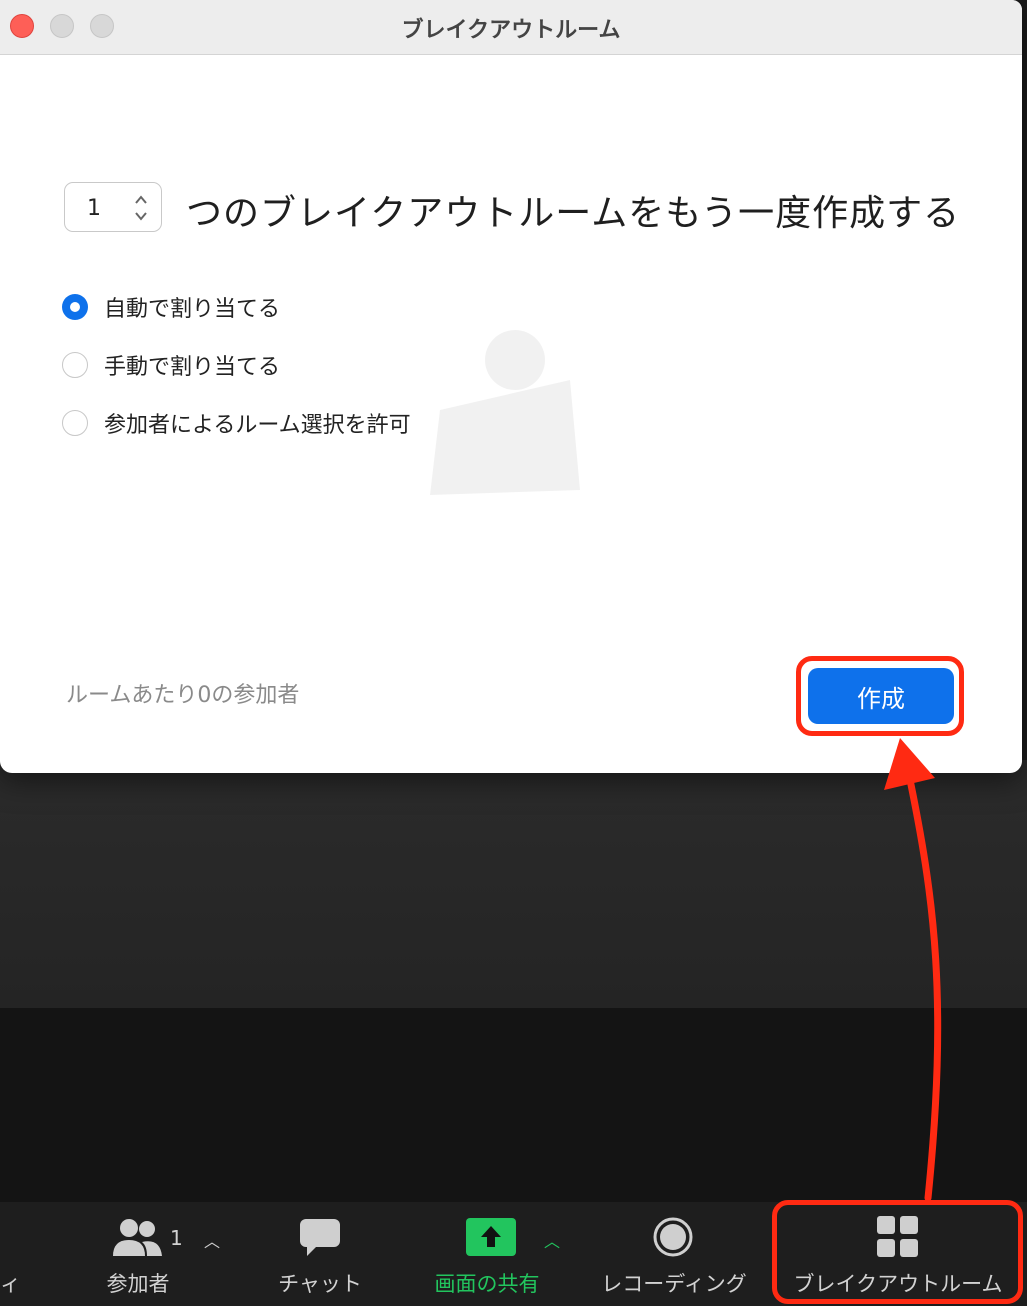 This screenshot has width=1027, height=1306. I want to click on record-icon, so click(673, 1237).